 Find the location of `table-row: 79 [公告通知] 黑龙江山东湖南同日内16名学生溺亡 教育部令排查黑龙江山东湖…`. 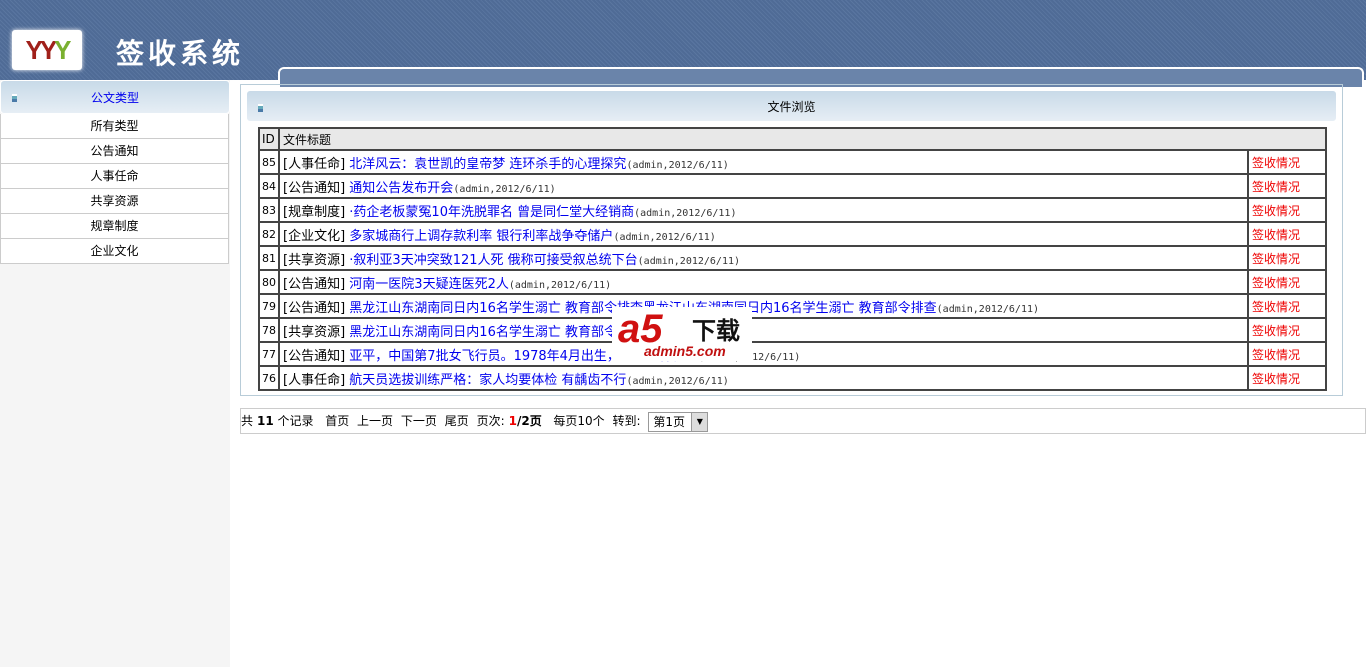

table-row: 79 [公告通知] 黑龙江山东湖南同日内16名学生溺亡 教育部令排查黑龙江山东湖… is located at coordinates (792, 306).